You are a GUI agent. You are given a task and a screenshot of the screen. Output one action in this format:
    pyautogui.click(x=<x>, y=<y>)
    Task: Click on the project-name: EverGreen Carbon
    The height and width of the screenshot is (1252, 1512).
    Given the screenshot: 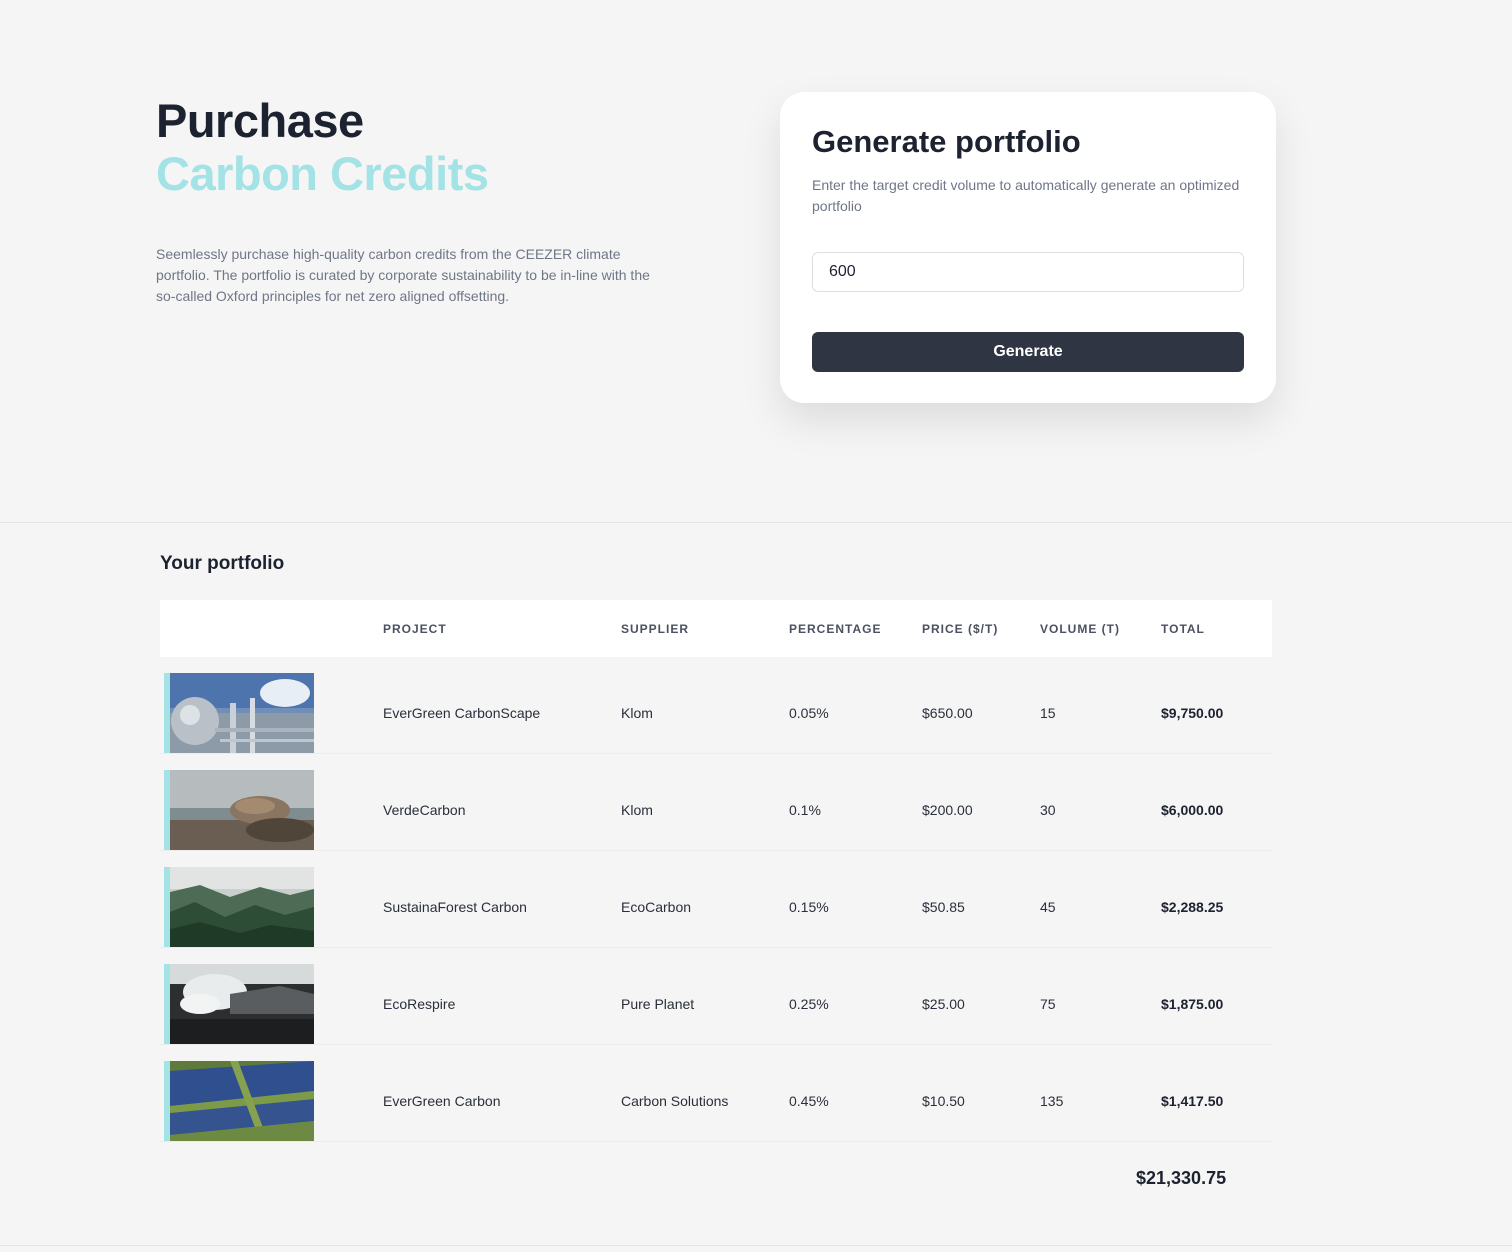 What is the action you would take?
    pyautogui.click(x=442, y=1100)
    